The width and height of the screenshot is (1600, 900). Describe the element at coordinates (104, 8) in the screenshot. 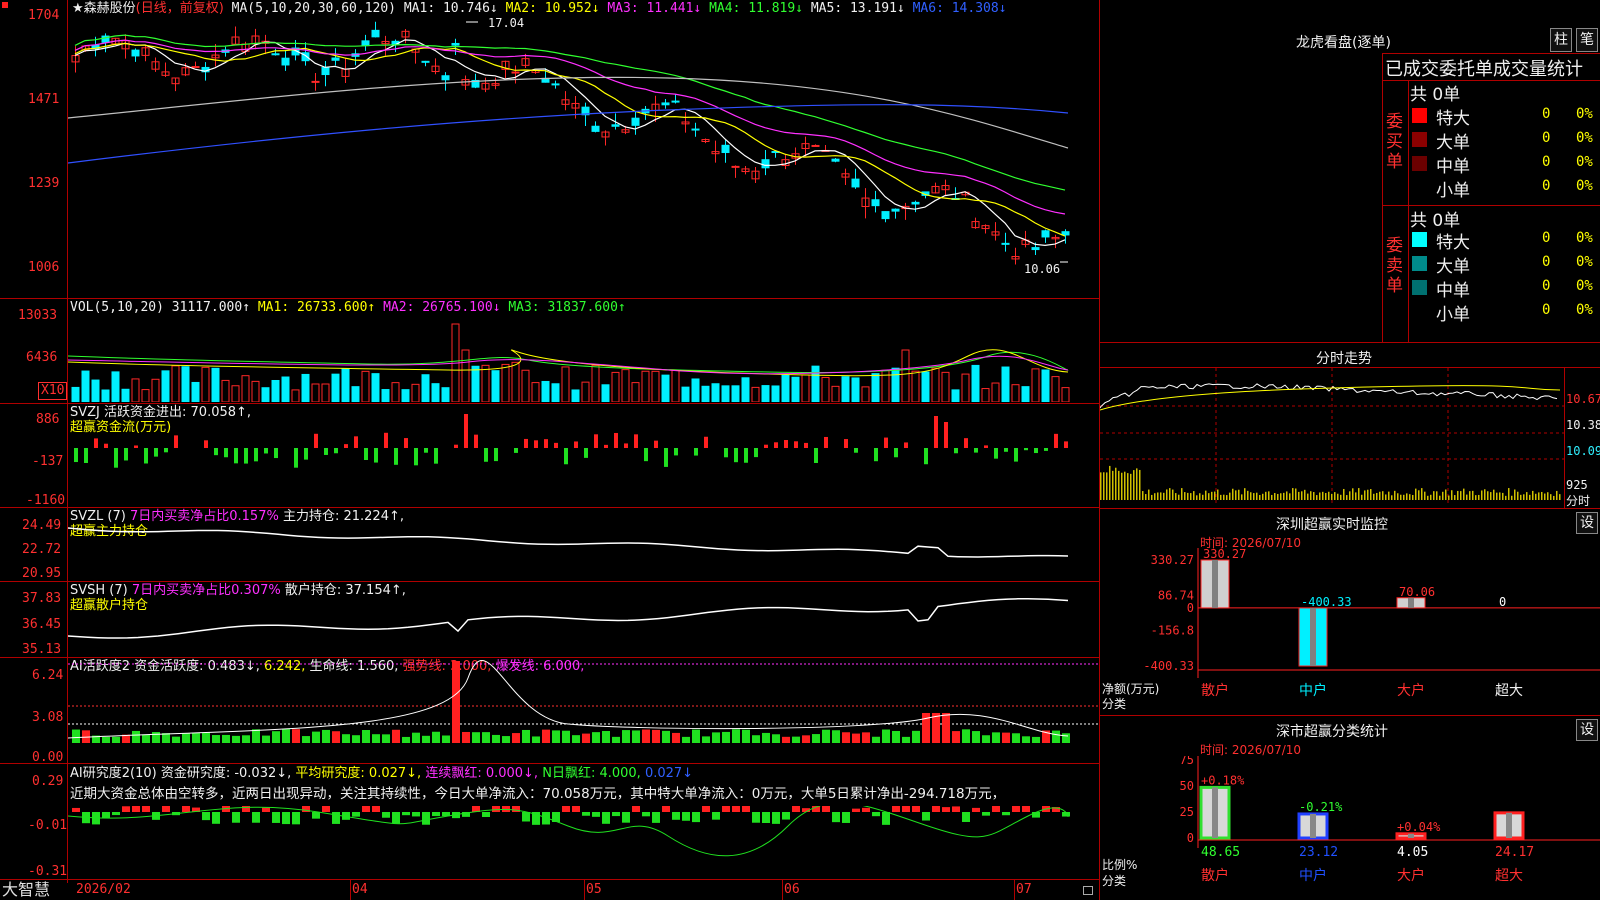

I see `stock-name: ★森赫股份` at that location.